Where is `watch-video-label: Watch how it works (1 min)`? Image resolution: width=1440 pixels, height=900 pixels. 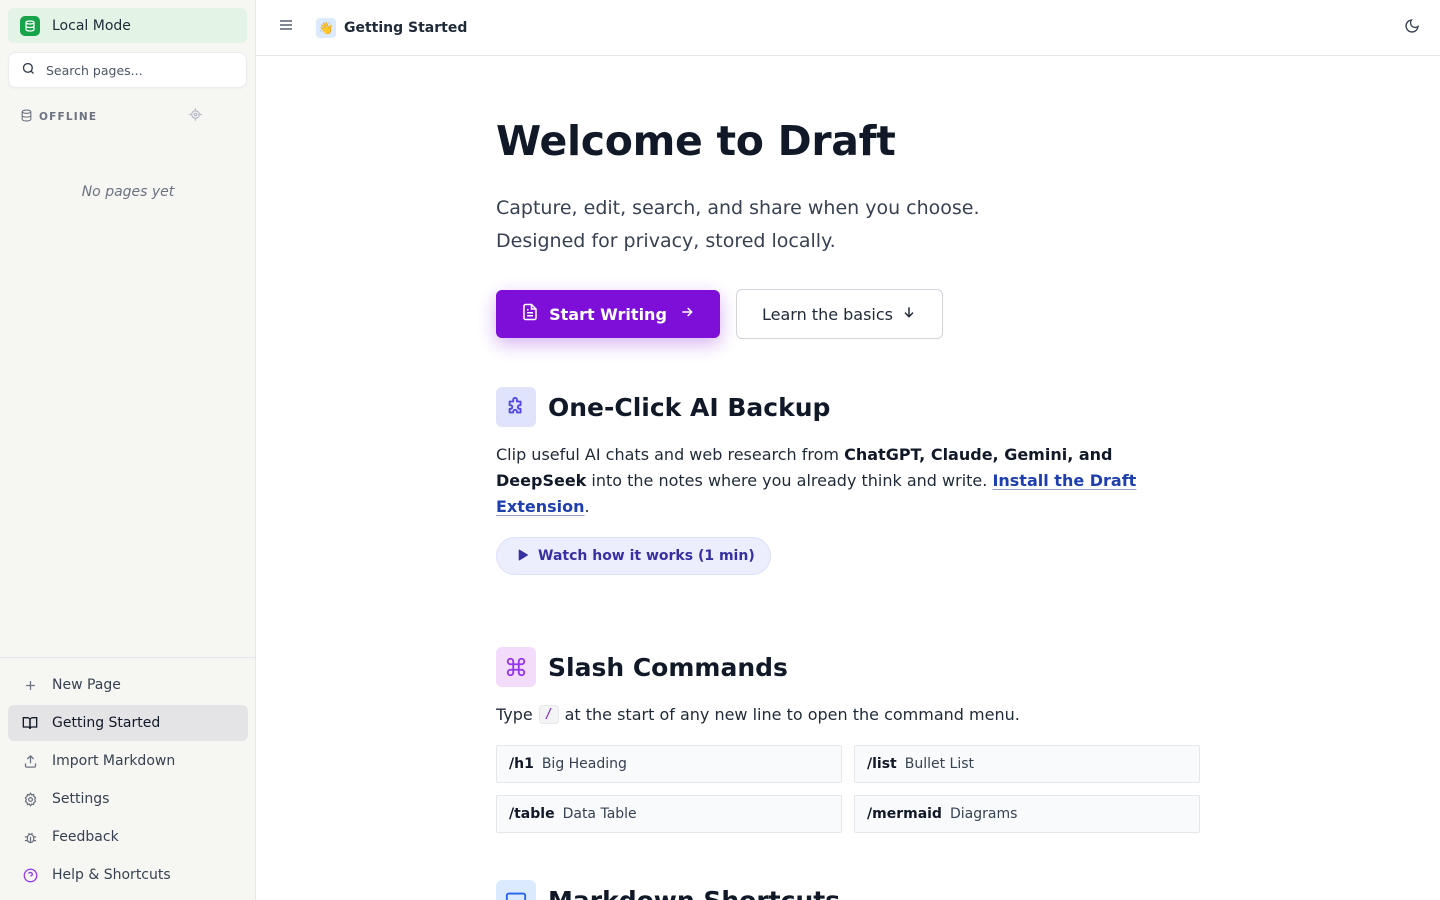 watch-video-label: Watch how it works (1 min) is located at coordinates (646, 556).